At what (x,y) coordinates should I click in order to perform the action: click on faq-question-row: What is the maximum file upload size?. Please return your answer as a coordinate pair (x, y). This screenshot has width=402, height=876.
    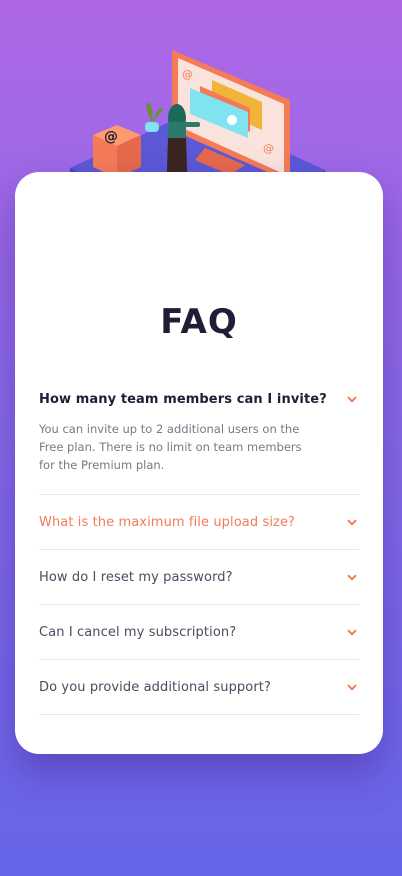
    Looking at the image, I should click on (199, 522).